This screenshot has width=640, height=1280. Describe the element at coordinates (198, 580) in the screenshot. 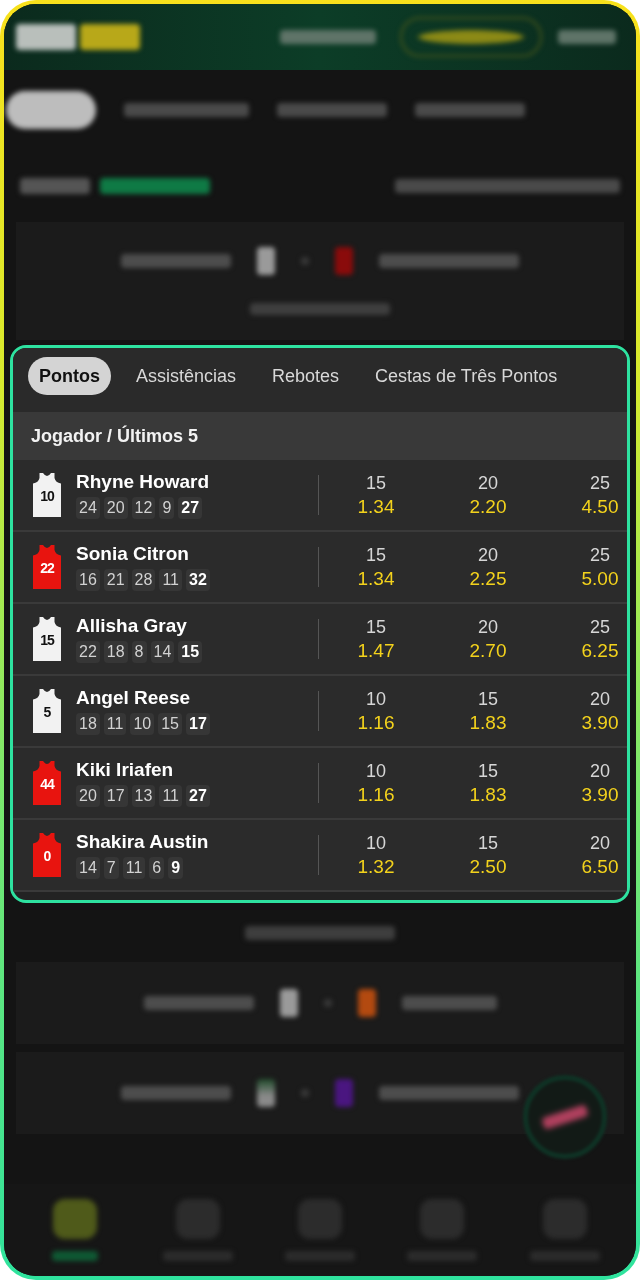

I see `recent-score: 32` at that location.